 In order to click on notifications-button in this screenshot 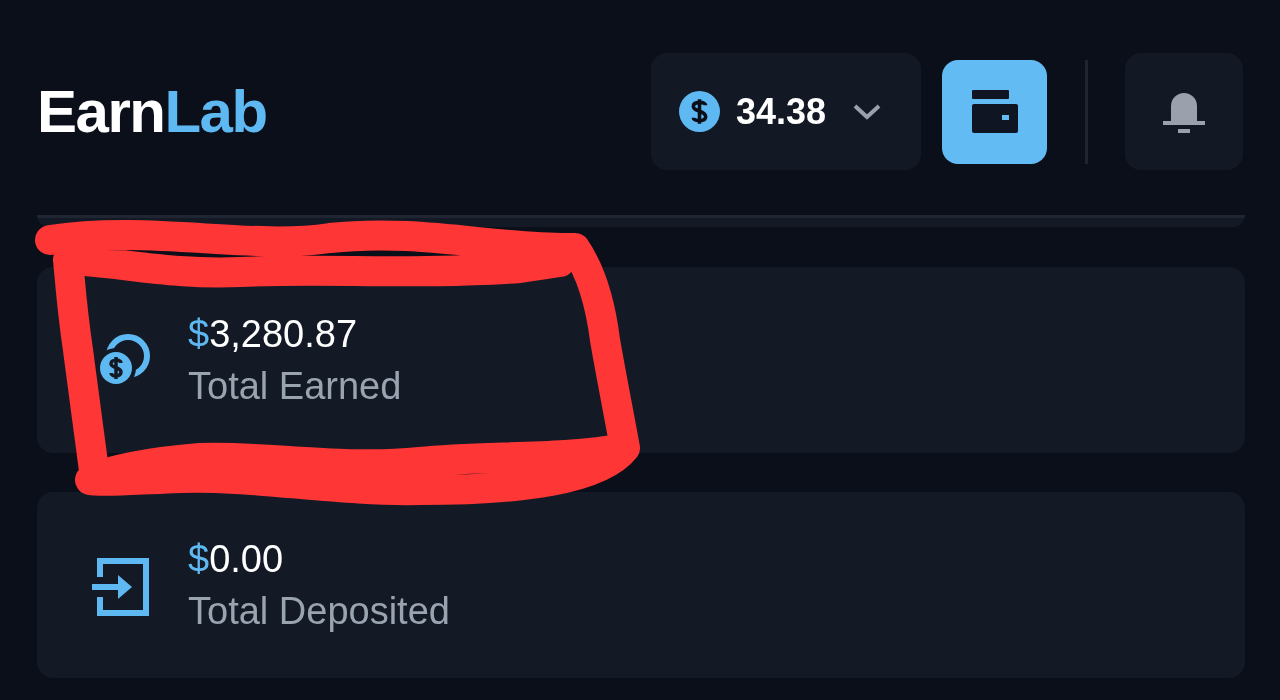, I will do `click(1184, 111)`.